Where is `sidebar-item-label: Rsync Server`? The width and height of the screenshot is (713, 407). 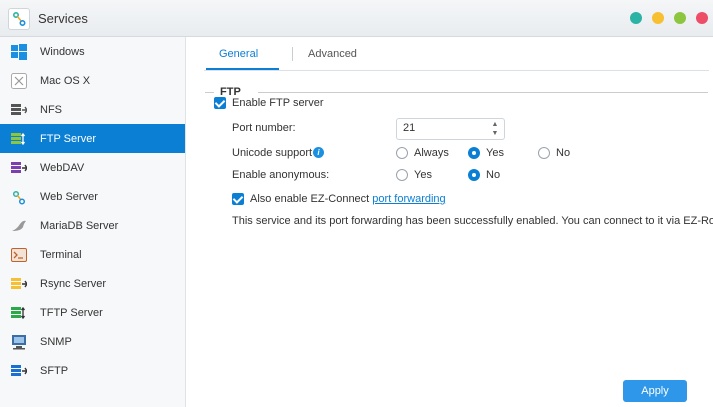
sidebar-item-label: Rsync Server is located at coordinates (73, 283).